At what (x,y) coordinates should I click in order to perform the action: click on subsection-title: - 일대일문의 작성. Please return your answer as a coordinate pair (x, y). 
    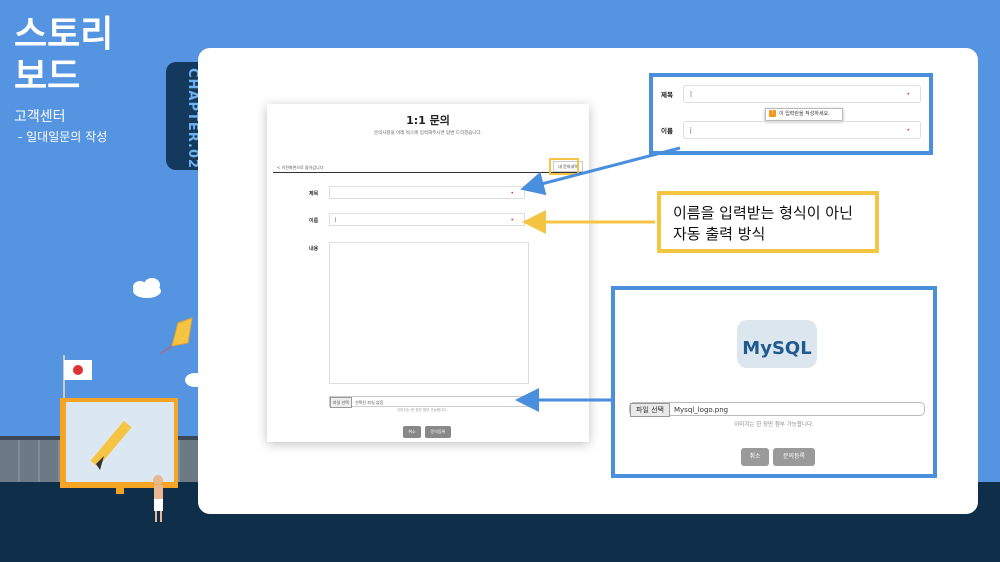
    Looking at the image, I should click on (63, 137).